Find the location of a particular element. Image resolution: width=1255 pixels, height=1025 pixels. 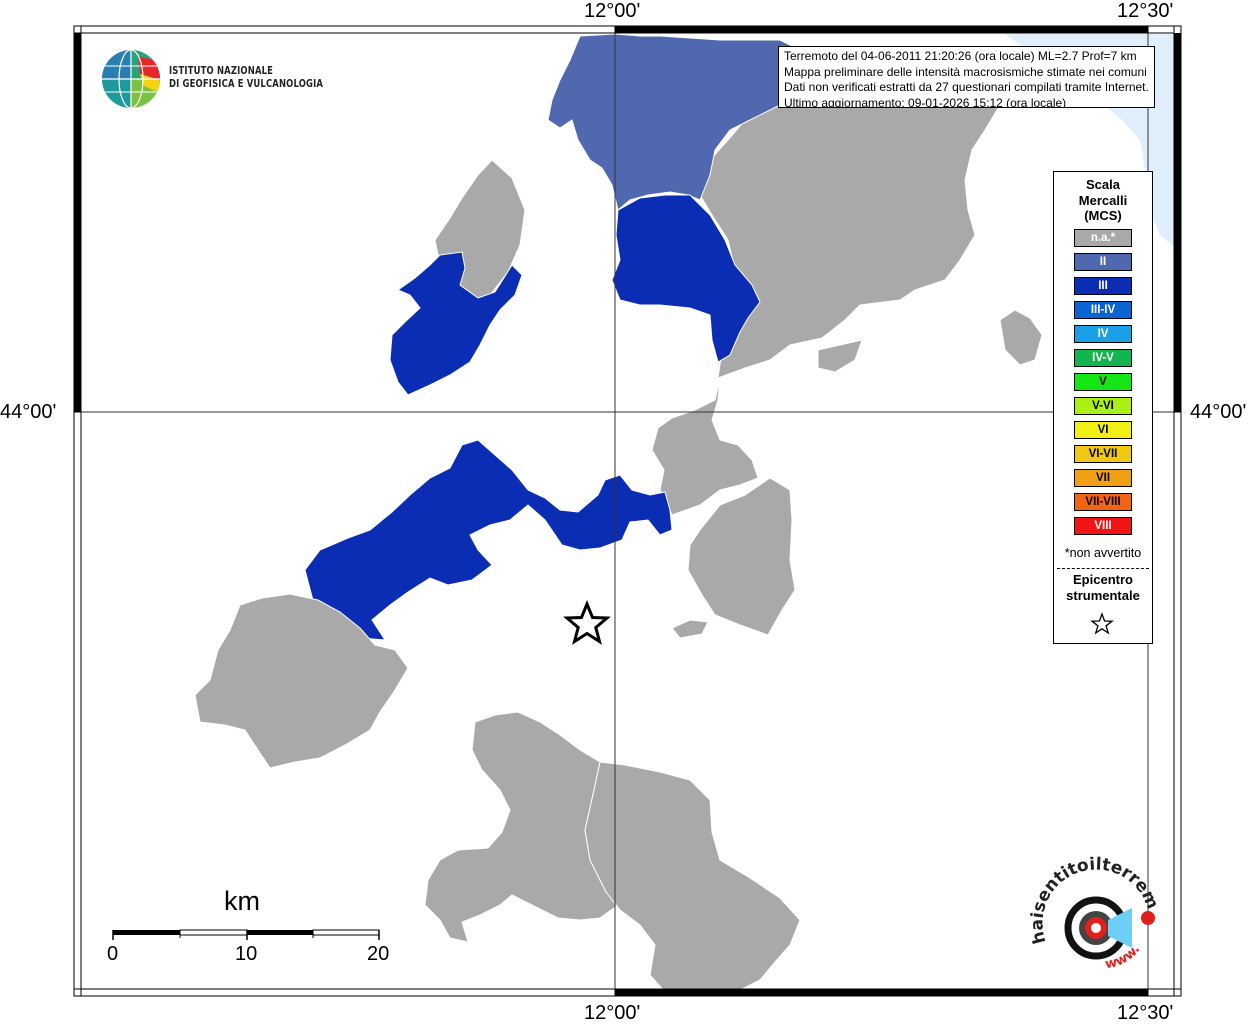

legend-star-icon is located at coordinates (1102, 623).